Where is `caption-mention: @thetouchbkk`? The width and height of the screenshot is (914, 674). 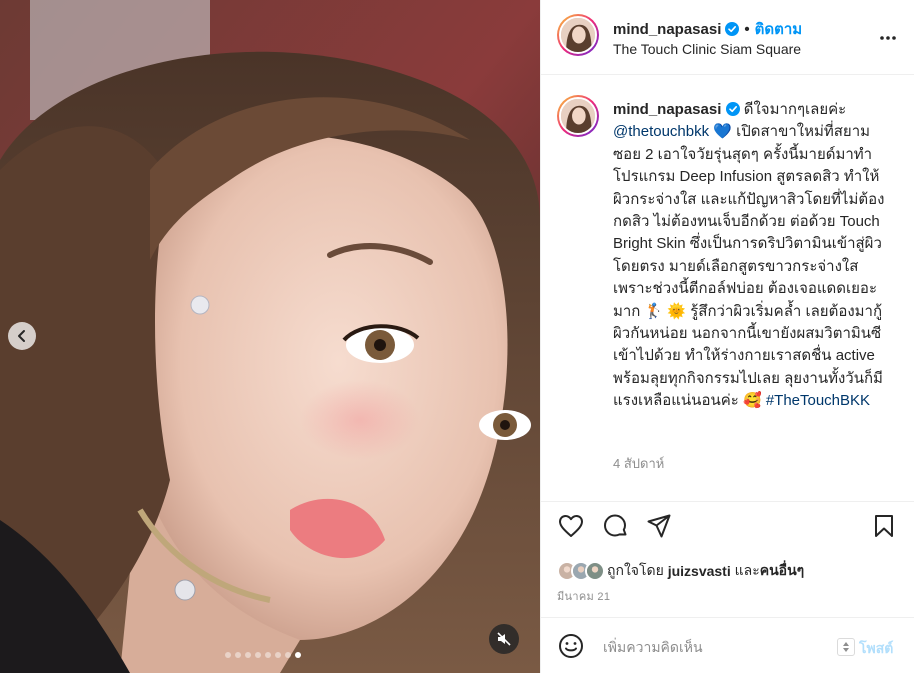 caption-mention: @thetouchbkk is located at coordinates (661, 131).